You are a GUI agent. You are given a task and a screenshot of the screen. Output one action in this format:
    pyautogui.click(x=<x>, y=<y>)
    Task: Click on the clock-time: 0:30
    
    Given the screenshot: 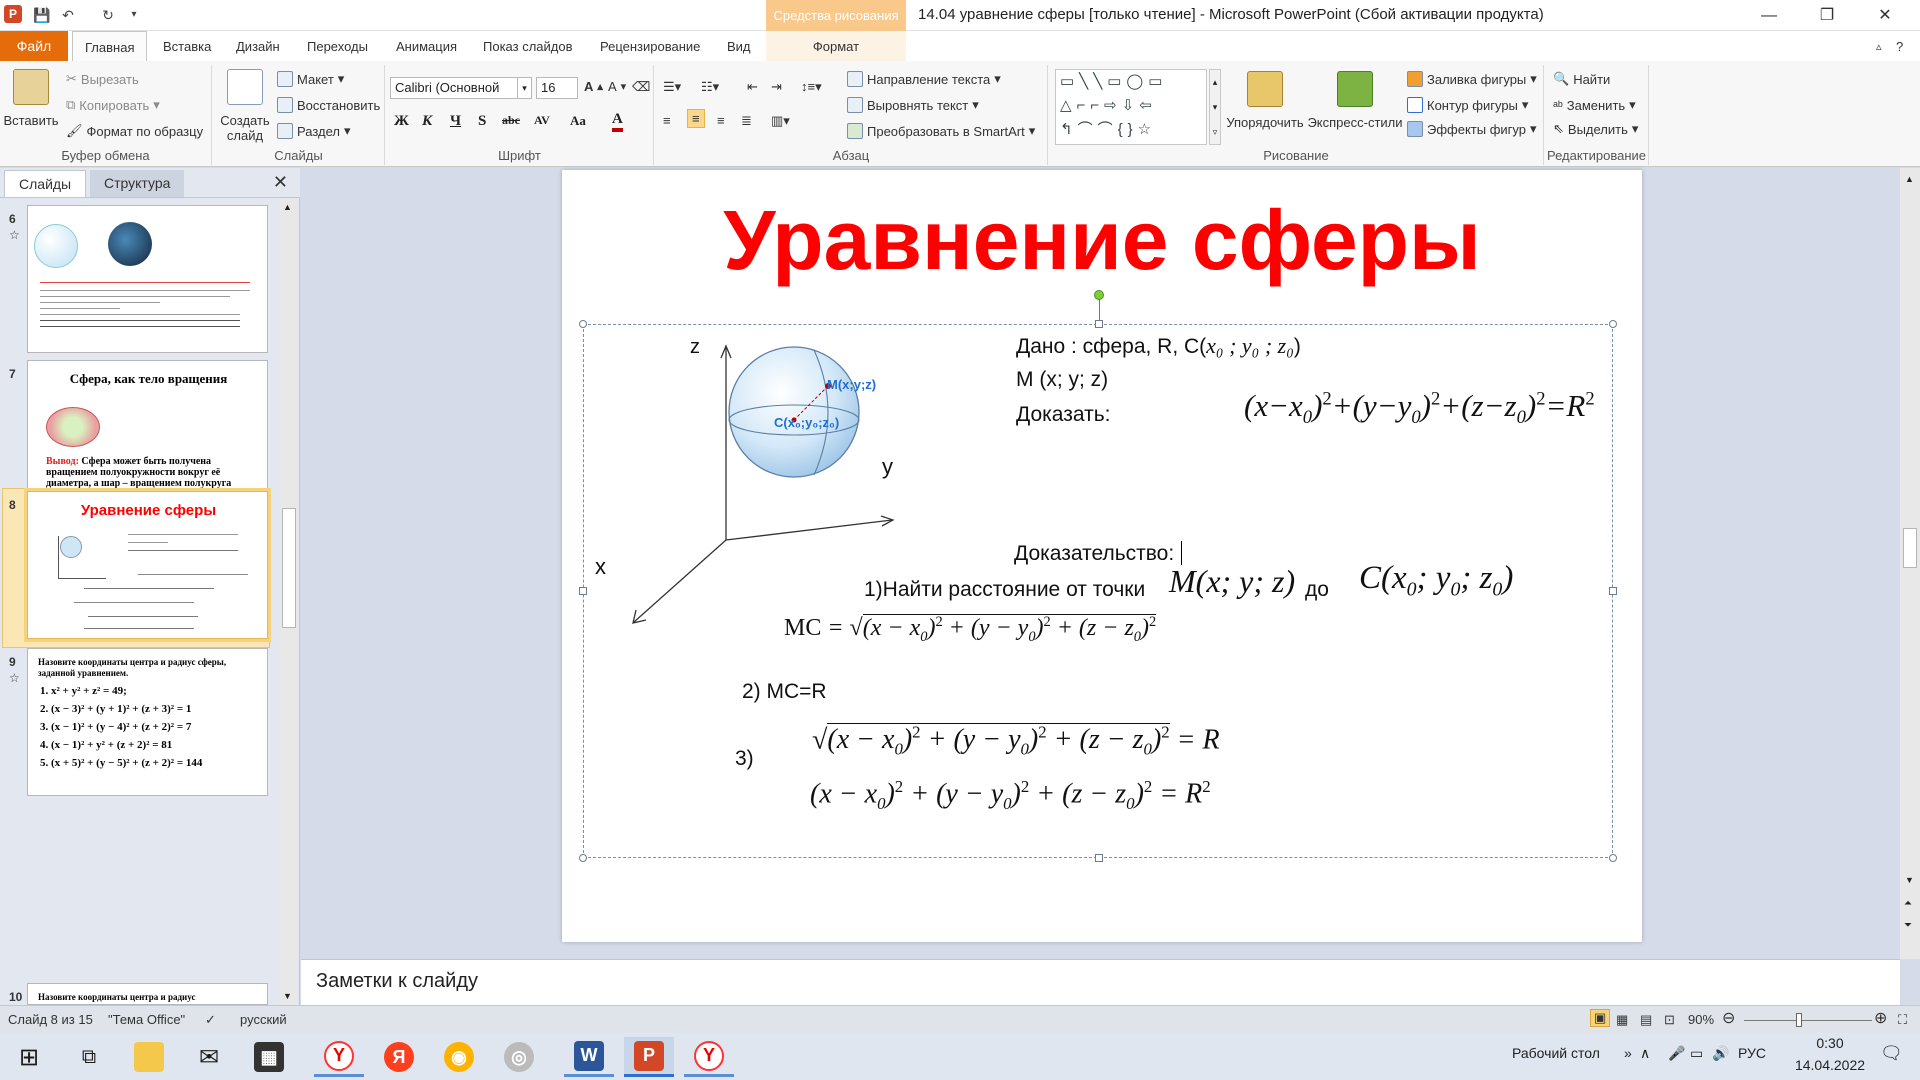 What is the action you would take?
    pyautogui.click(x=1830, y=1043)
    